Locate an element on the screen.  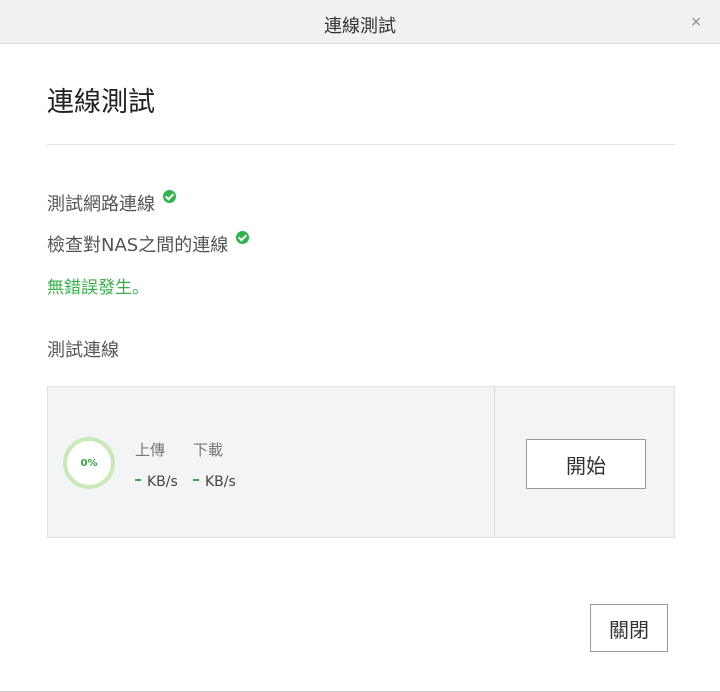
check-nas-label: 檢查對NAS之間的連線 is located at coordinates (138, 245).